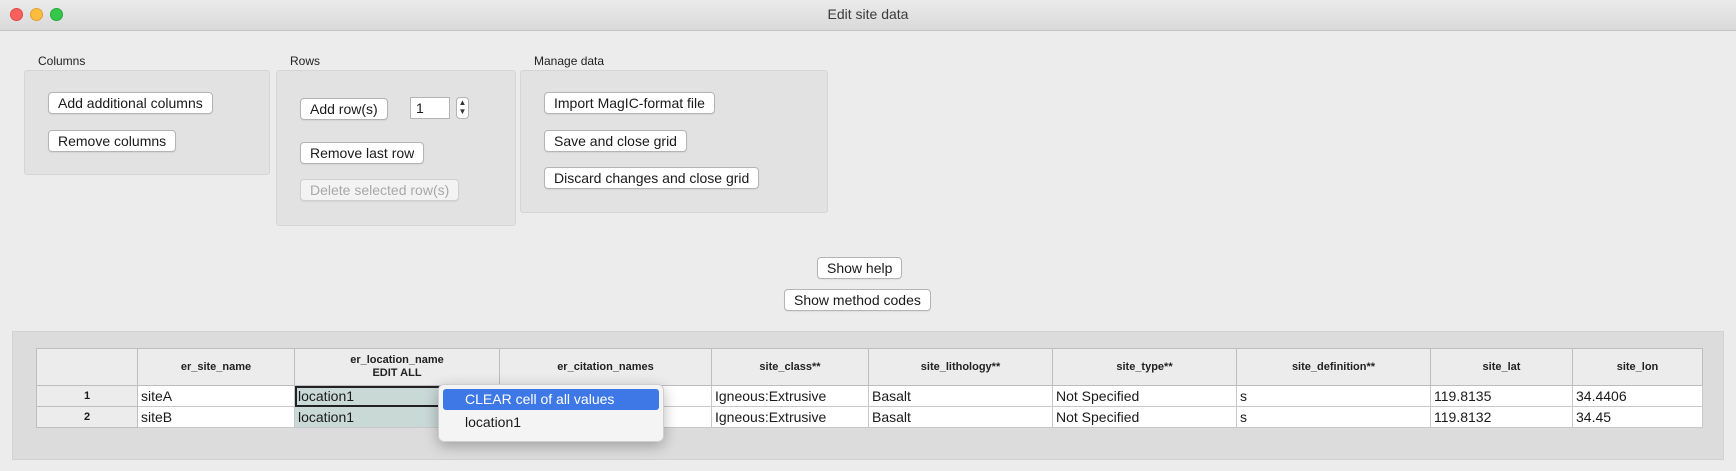  What do you see at coordinates (860, 268) in the screenshot?
I see `show-help-button: Show help` at bounding box center [860, 268].